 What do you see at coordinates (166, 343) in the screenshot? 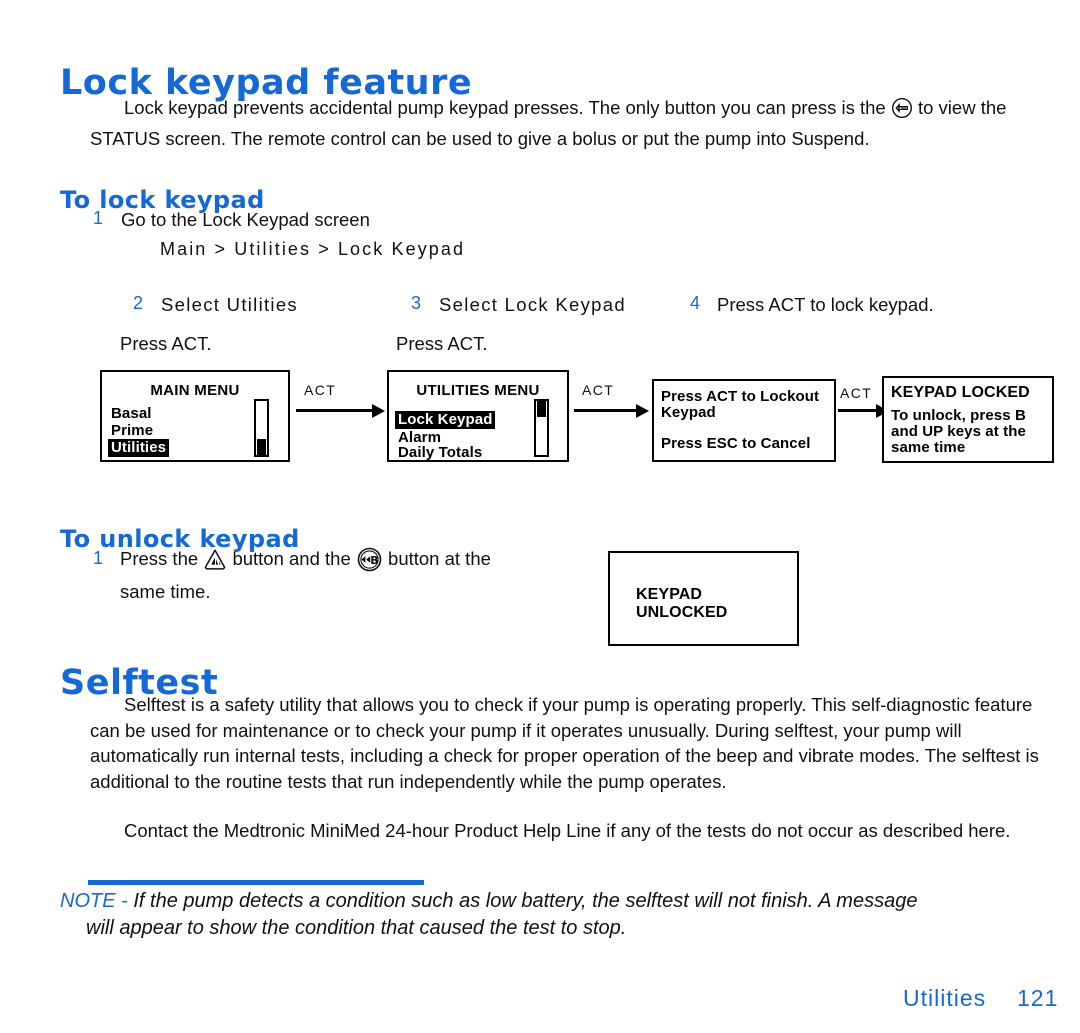
I see `step-2-subtext: Press ACT.` at bounding box center [166, 343].